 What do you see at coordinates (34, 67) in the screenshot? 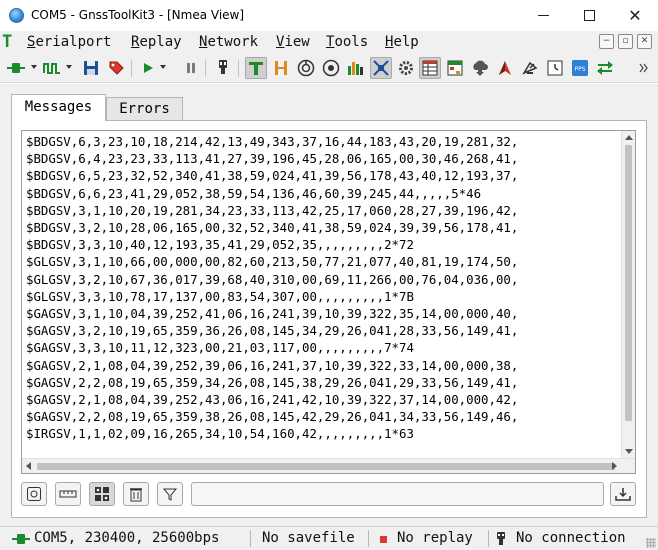
I see `serial-dropdown-caret-icon` at bounding box center [34, 67].